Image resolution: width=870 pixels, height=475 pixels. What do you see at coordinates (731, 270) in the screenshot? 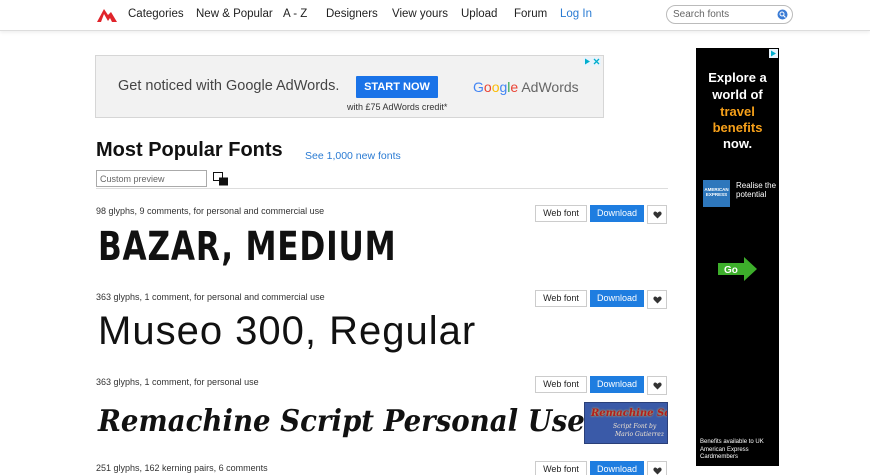
I see `go-label: Go` at bounding box center [731, 270].